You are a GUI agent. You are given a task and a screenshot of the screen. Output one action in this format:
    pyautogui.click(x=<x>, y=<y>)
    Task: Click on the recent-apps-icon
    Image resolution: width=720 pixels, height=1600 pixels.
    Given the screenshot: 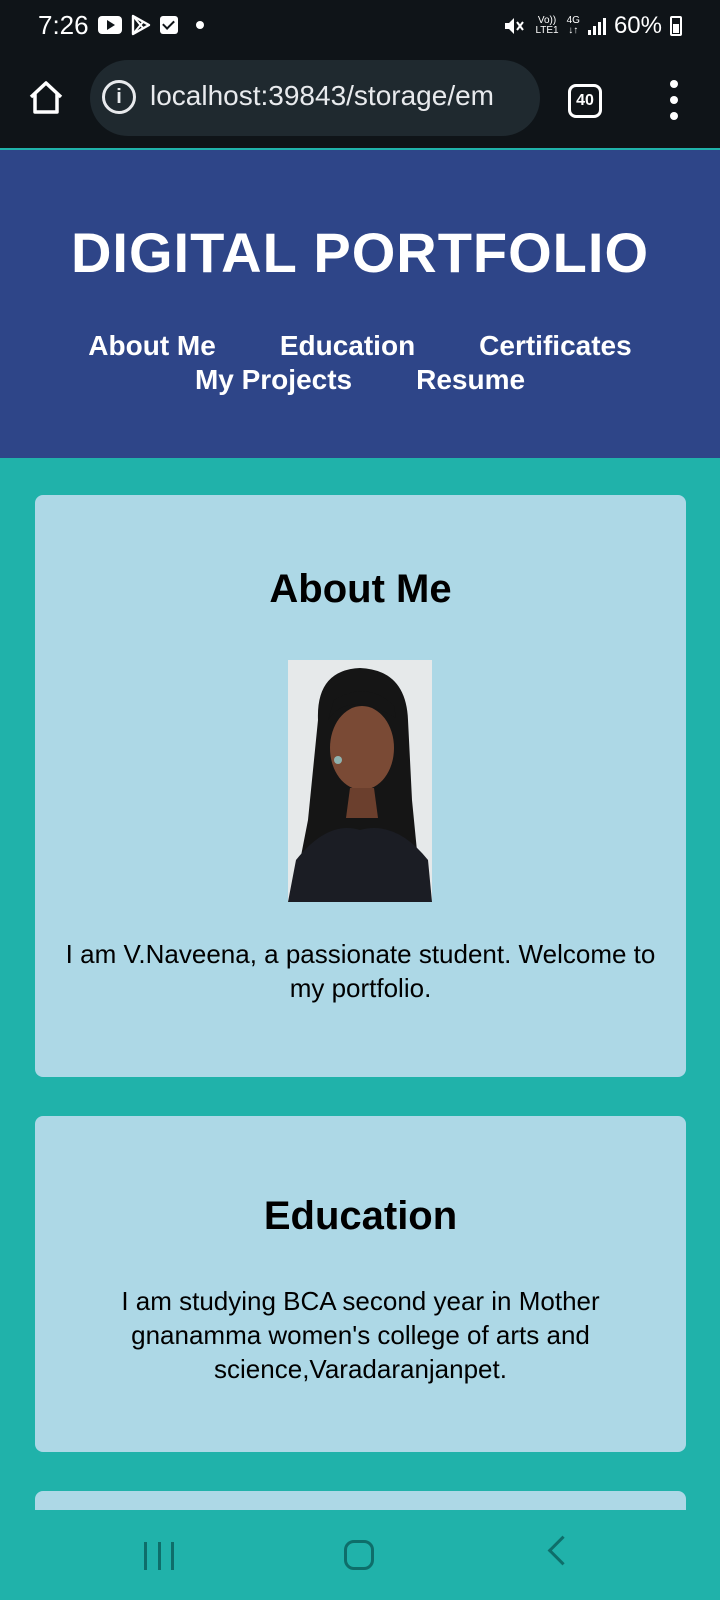 What is the action you would take?
    pyautogui.click(x=159, y=1556)
    